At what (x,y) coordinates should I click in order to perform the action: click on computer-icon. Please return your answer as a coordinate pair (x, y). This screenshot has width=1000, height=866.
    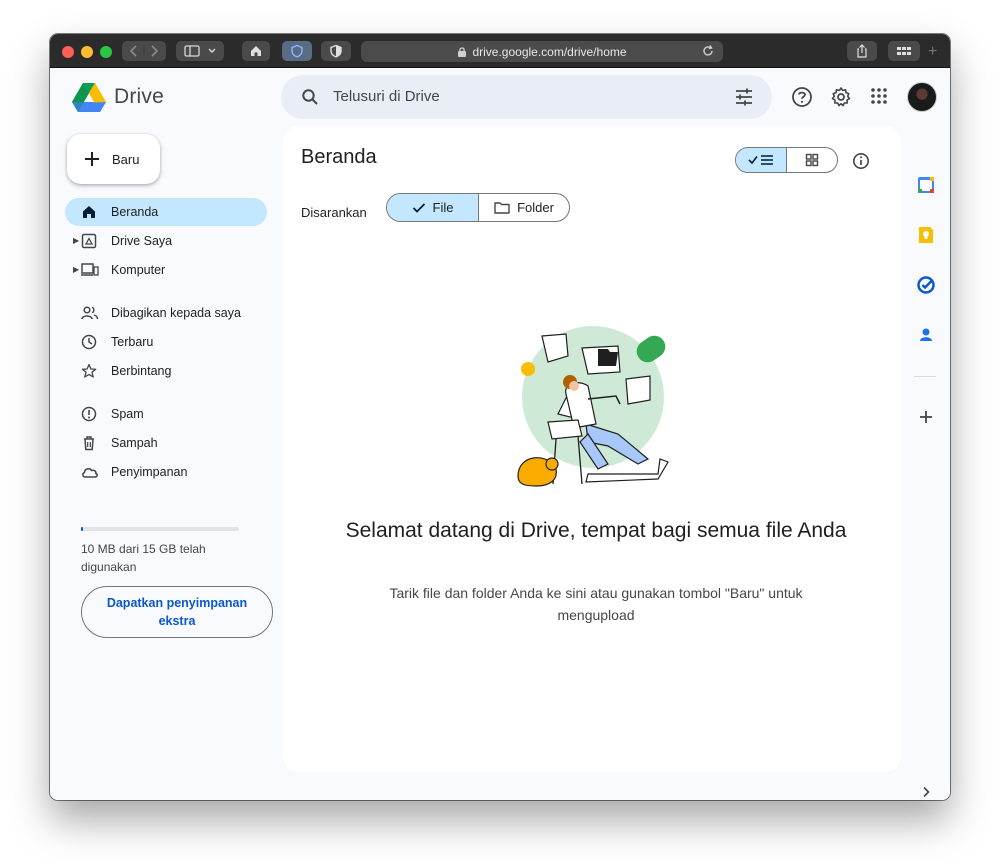
    Looking at the image, I should click on (90, 269).